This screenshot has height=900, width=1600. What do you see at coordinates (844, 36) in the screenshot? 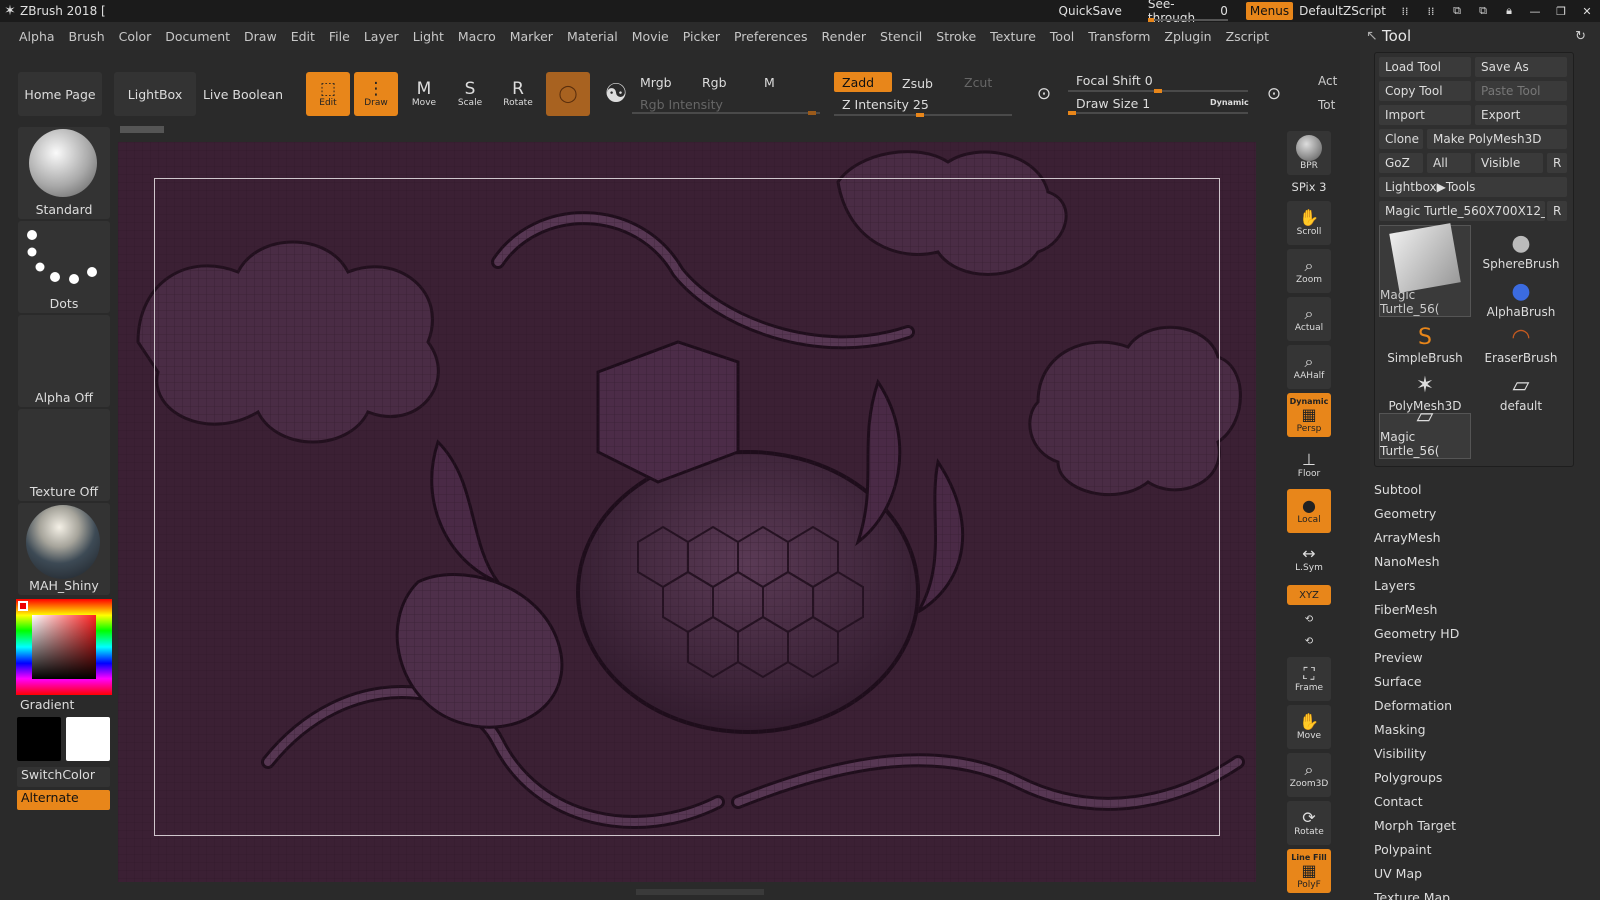
I see `menu-render: Render` at bounding box center [844, 36].